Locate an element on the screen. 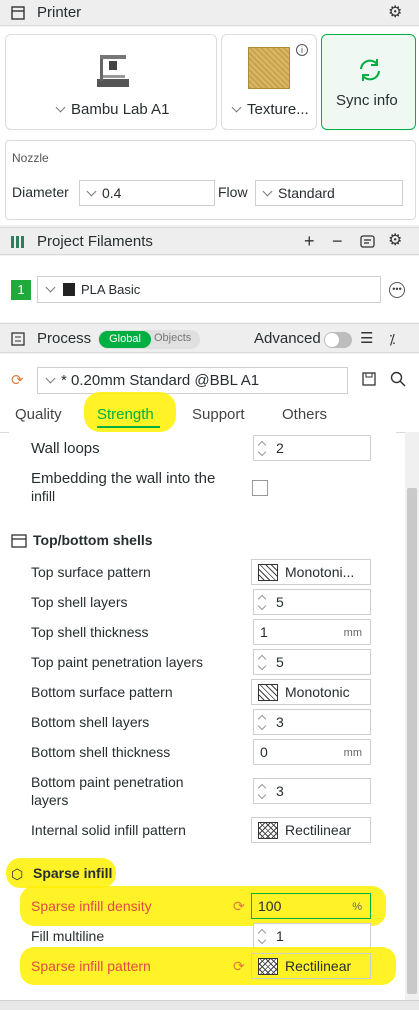  compare-icon: ⁒ is located at coordinates (392, 339).